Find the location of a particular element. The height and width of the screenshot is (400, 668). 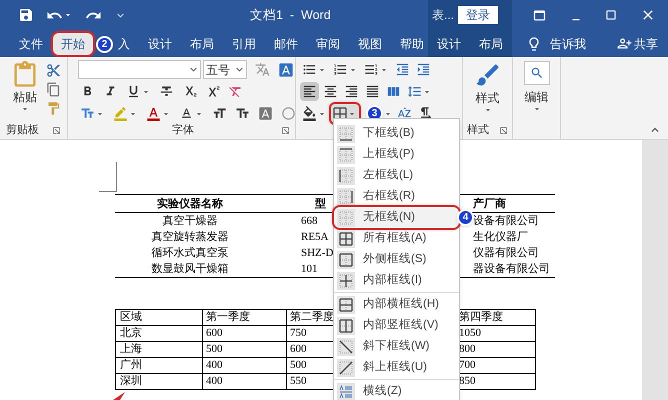

table-cell-text: 真空干燥器 is located at coordinates (190, 221).